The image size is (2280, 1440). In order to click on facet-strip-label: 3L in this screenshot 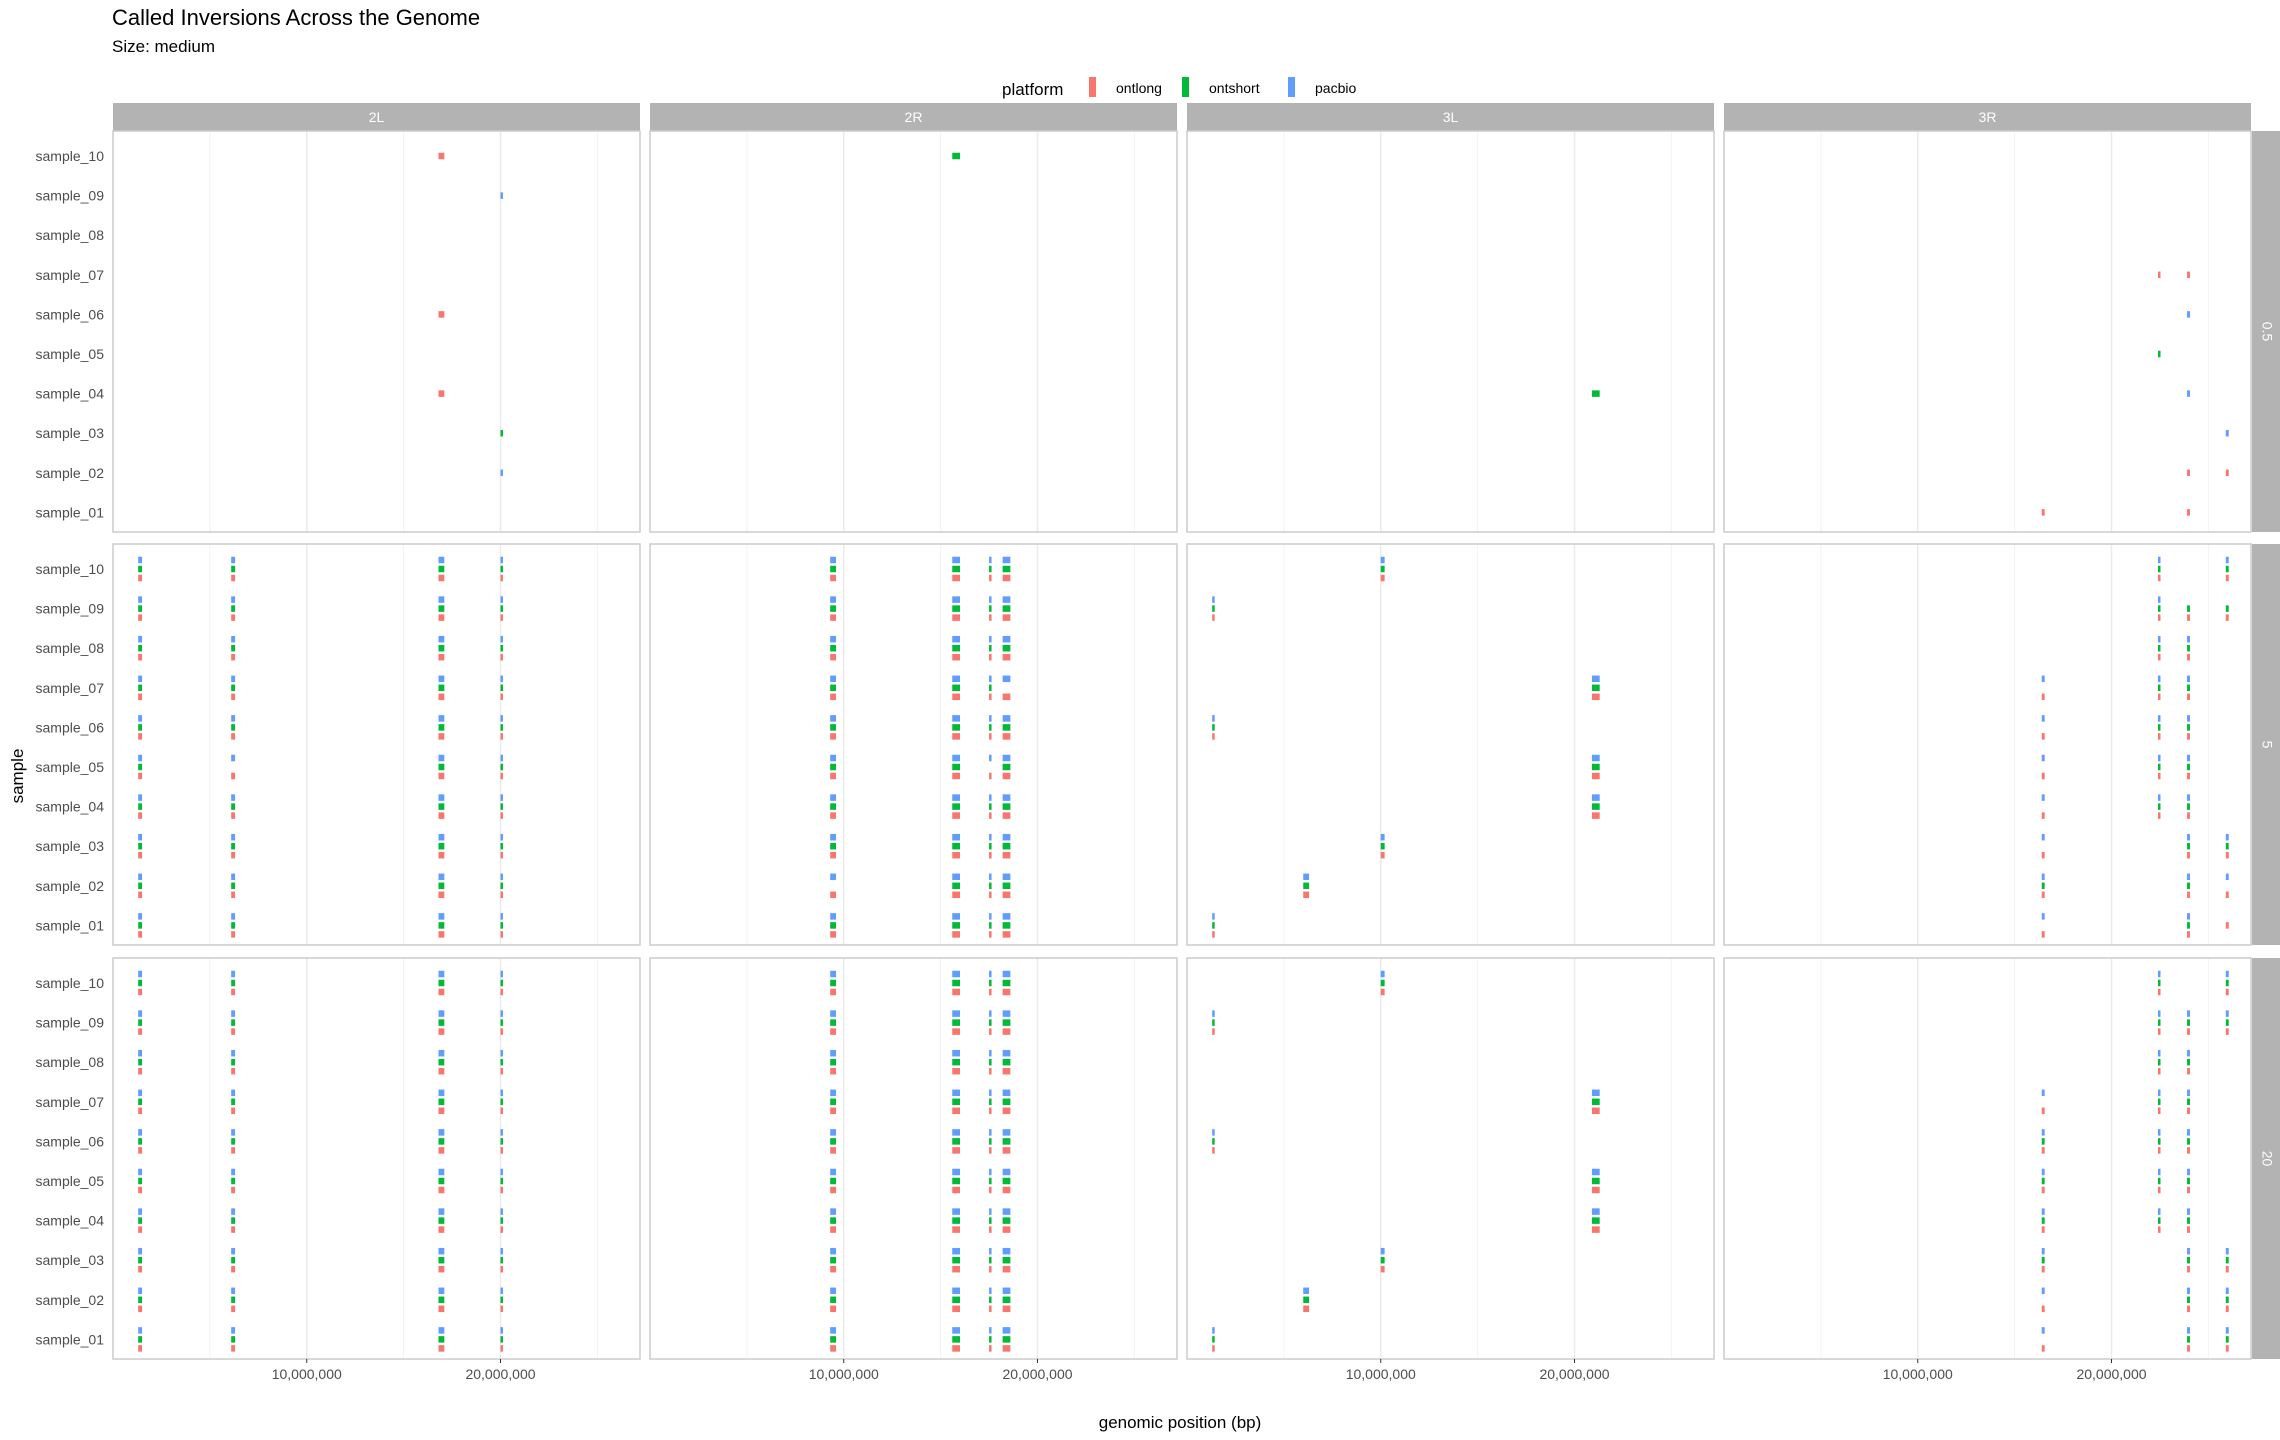, I will do `click(1451, 117)`.